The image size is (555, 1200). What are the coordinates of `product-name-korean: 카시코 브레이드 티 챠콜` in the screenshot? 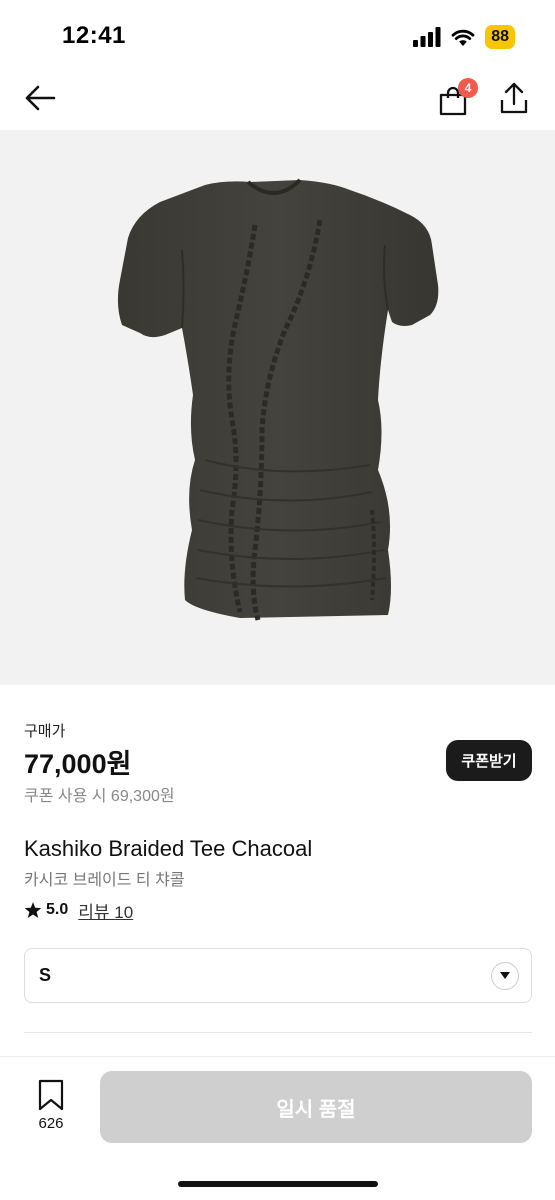 It's located at (104, 880).